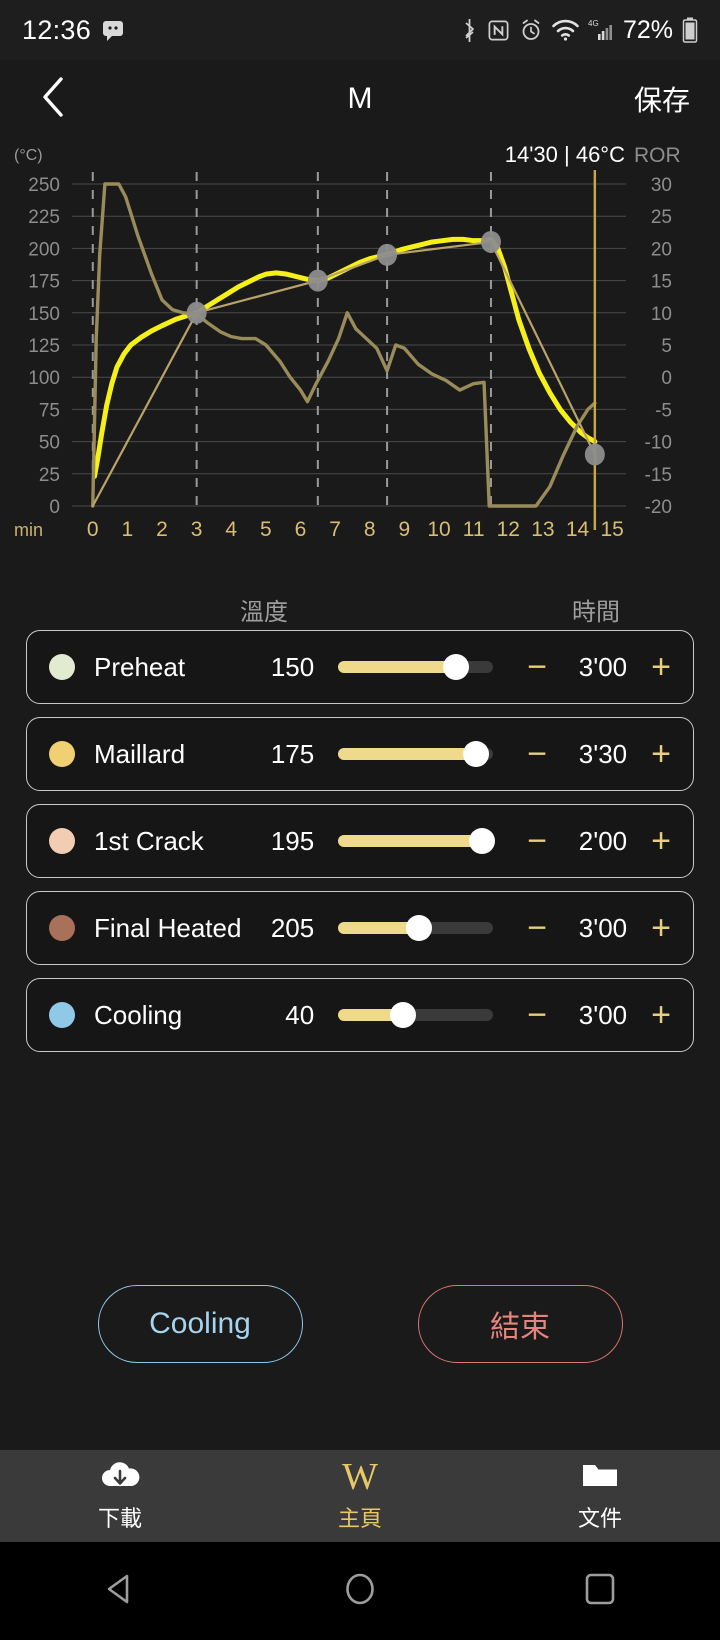 This screenshot has height=1640, width=720. Describe the element at coordinates (264, 612) in the screenshot. I see `column-header-temperature: 溫度` at that location.